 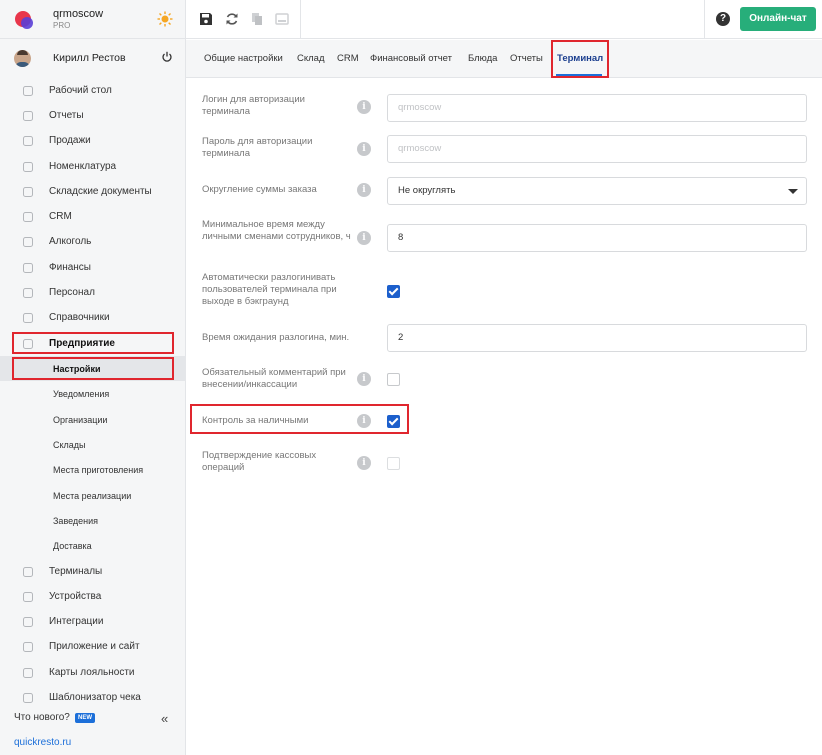 I want to click on sidebar-item: Отчеты, so click(x=93, y=115).